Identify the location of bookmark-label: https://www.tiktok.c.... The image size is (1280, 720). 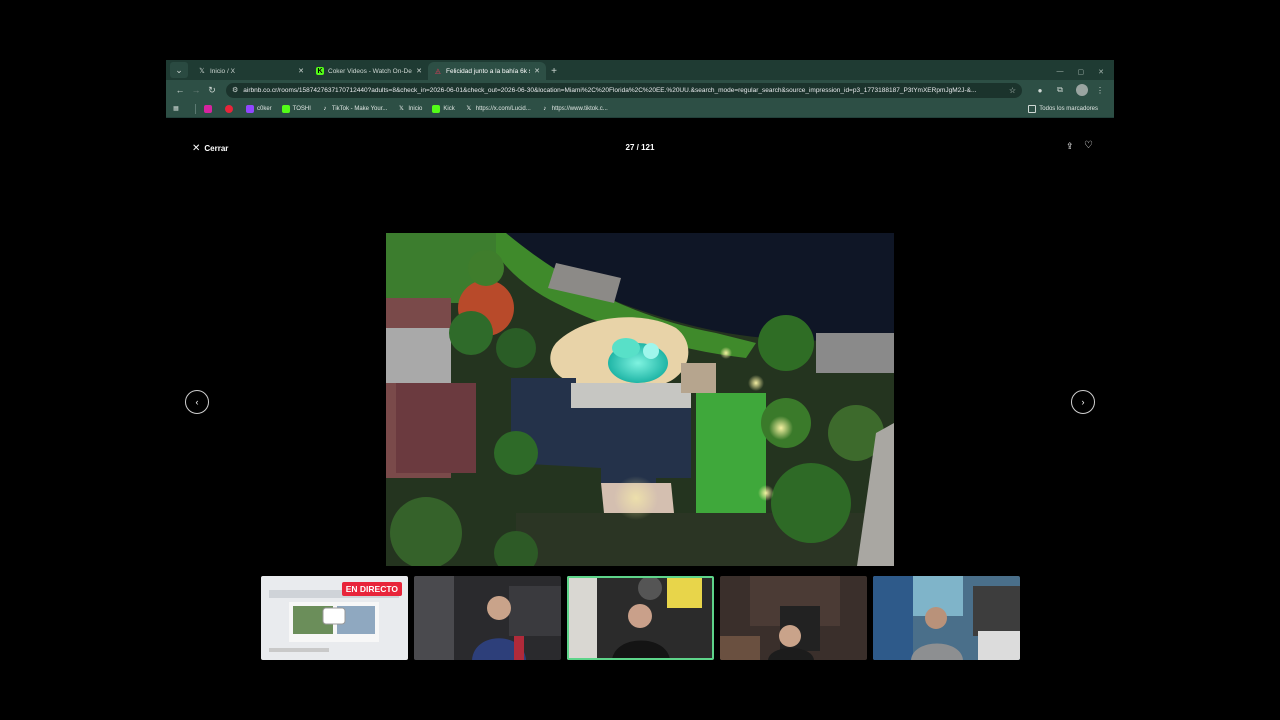
(579, 108).